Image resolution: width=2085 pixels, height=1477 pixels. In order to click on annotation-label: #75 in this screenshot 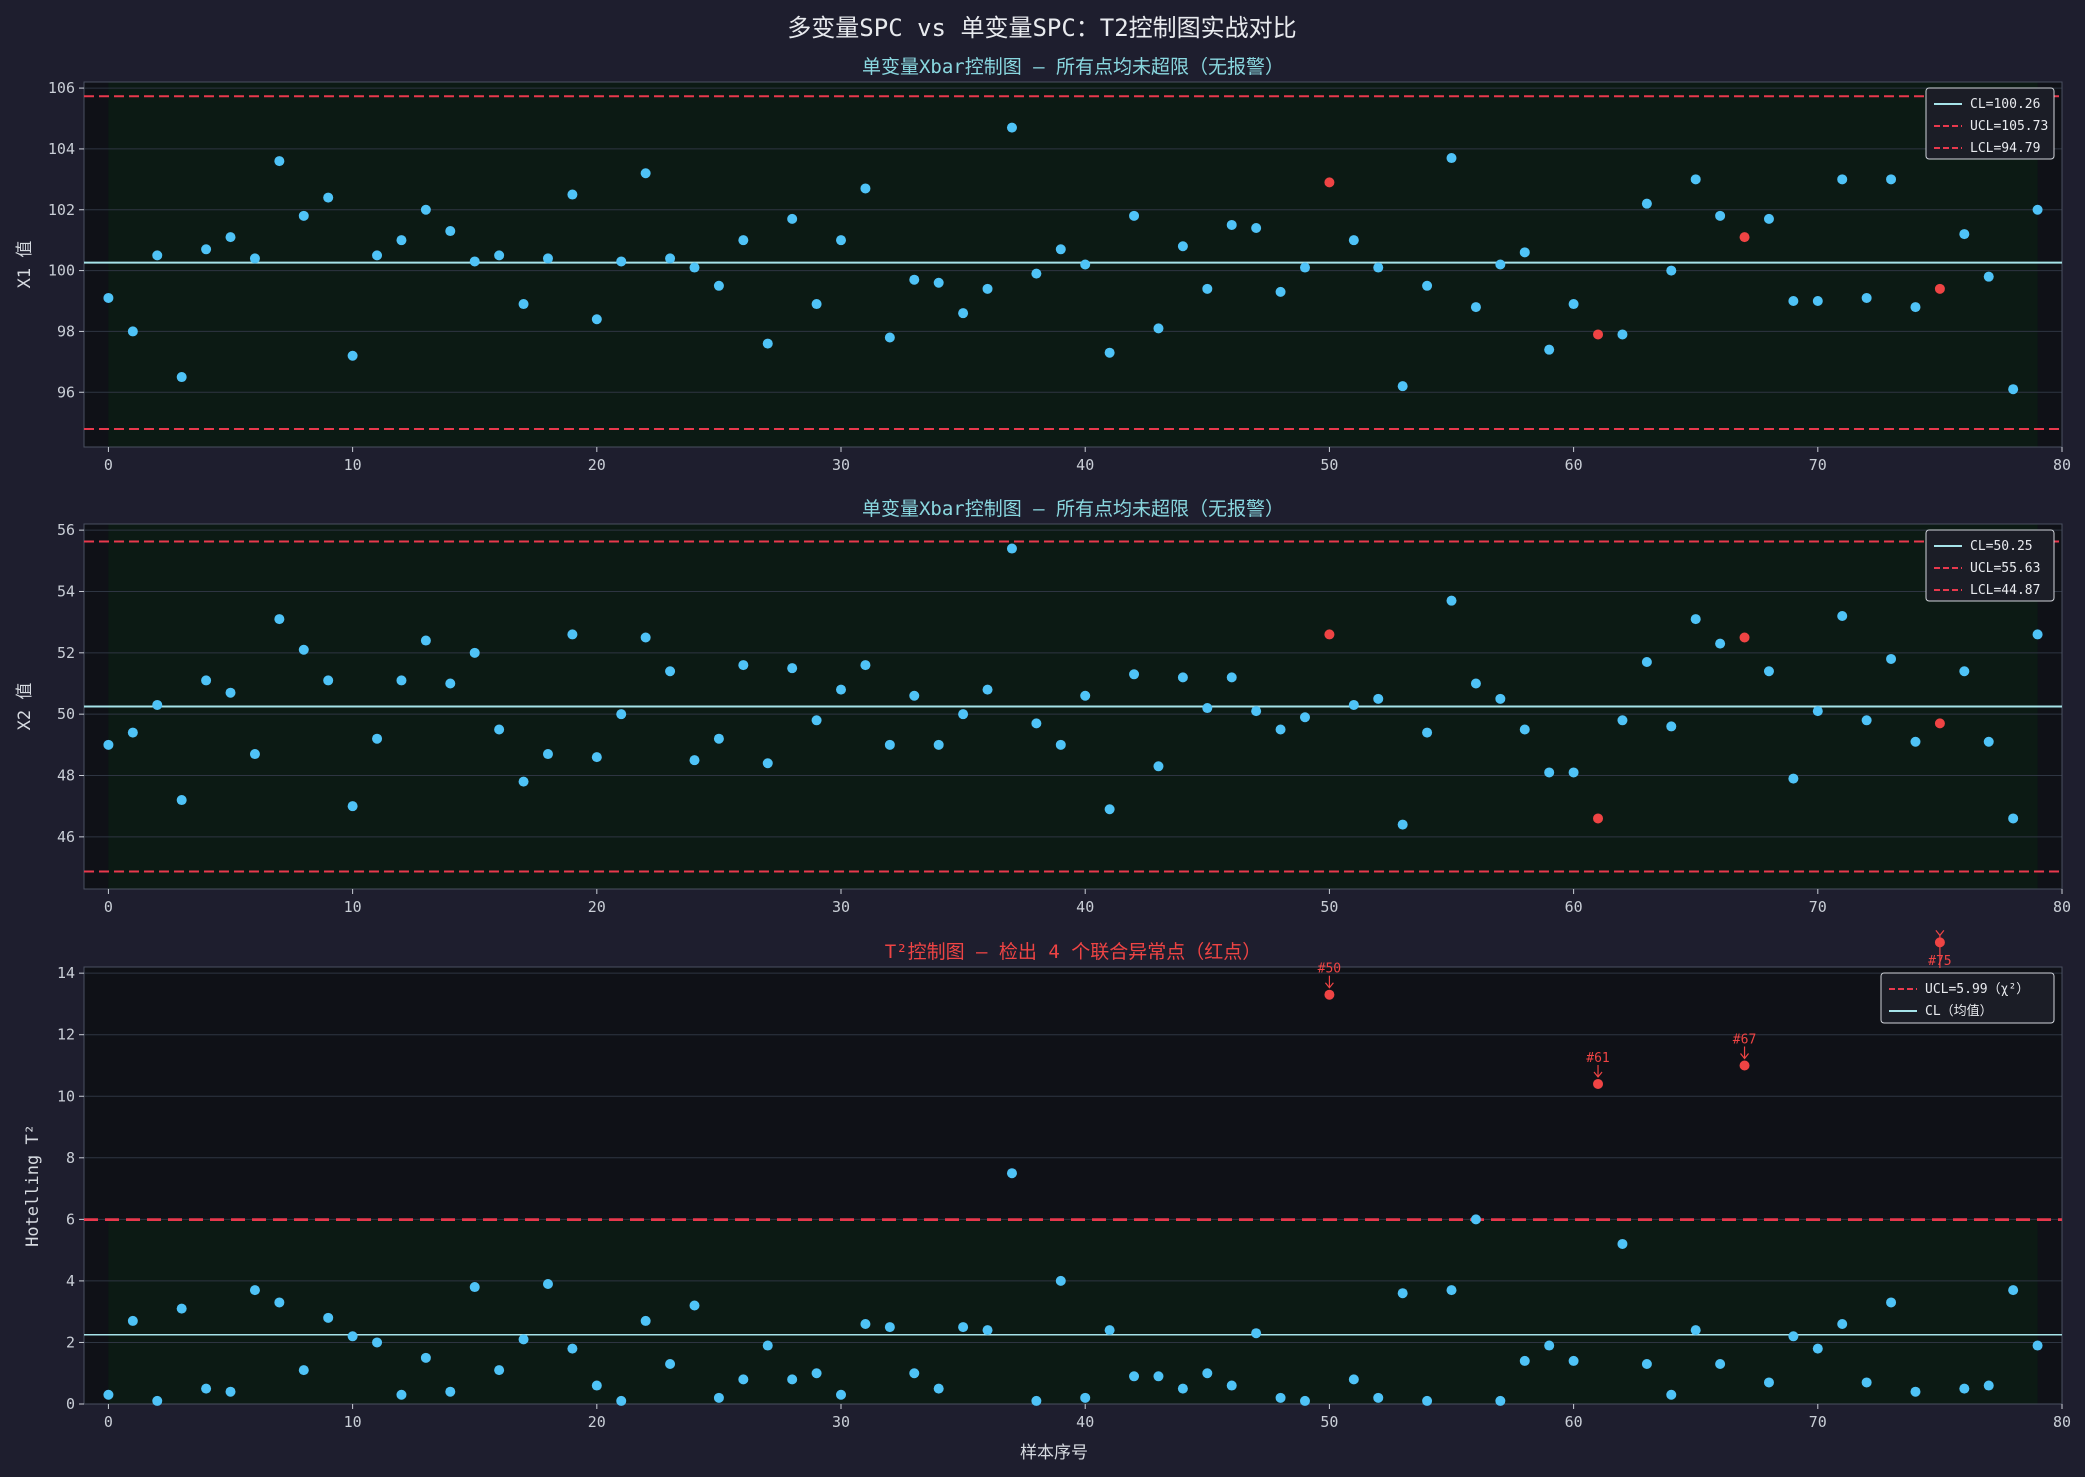, I will do `click(1939, 961)`.